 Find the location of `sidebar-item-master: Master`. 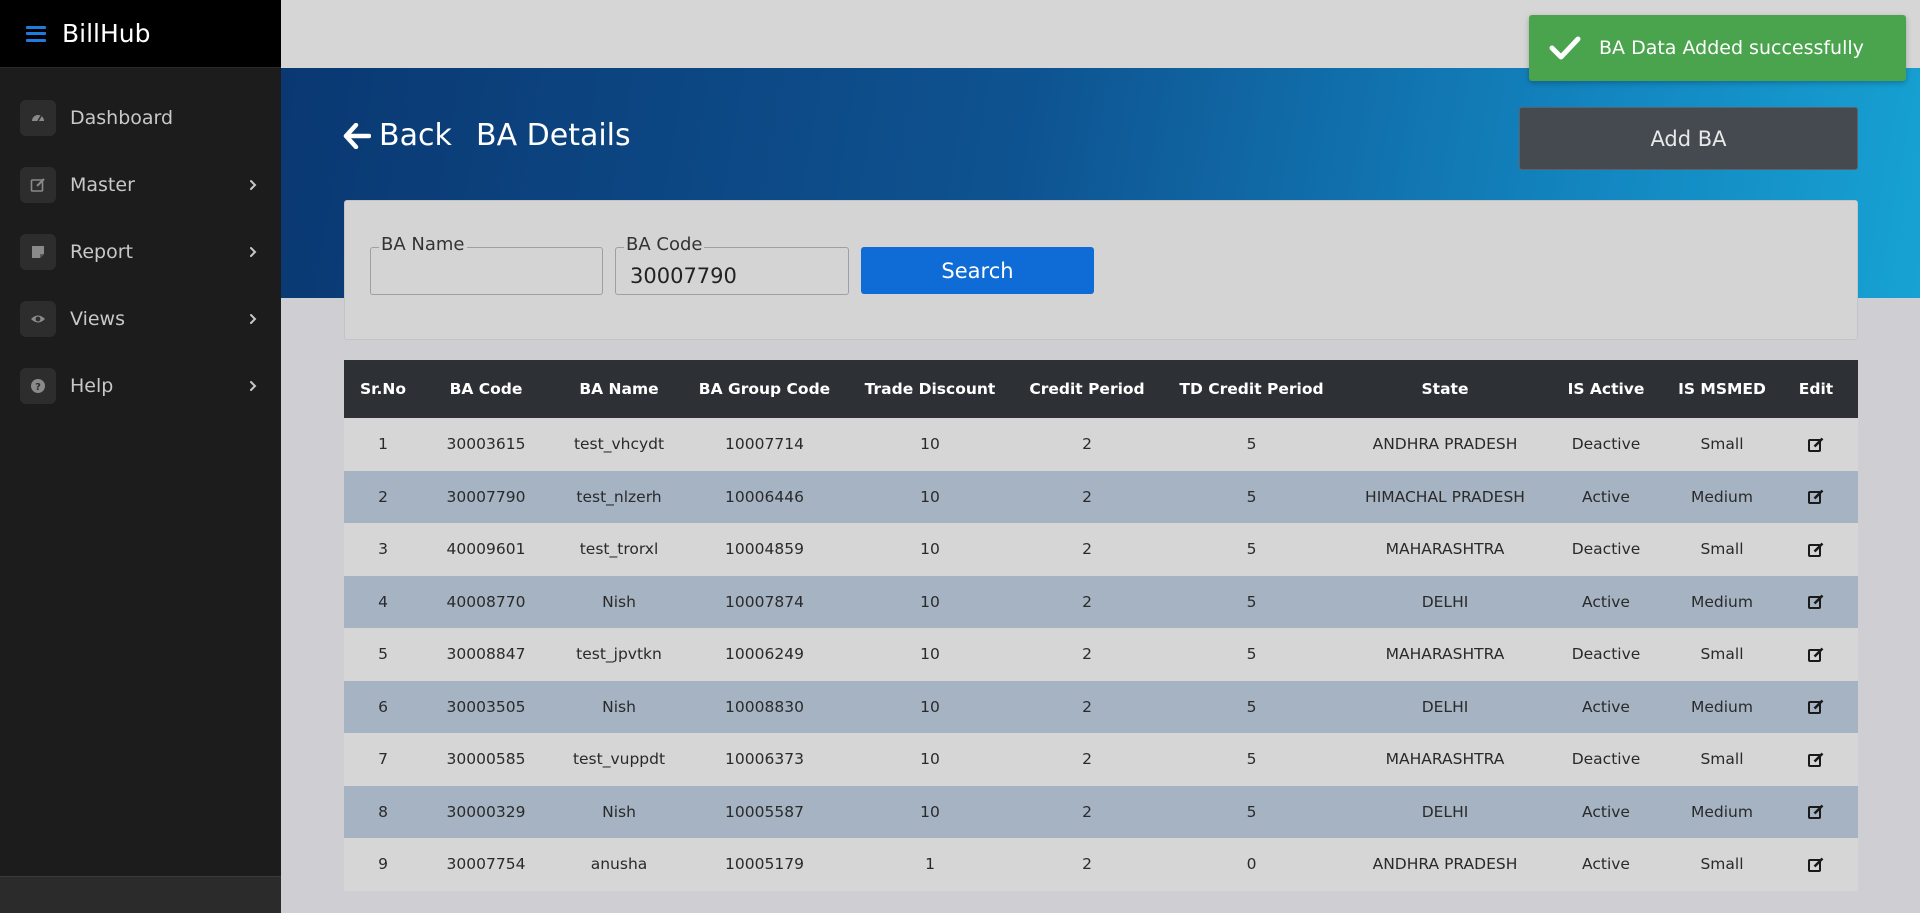

sidebar-item-master: Master is located at coordinates (140, 184).